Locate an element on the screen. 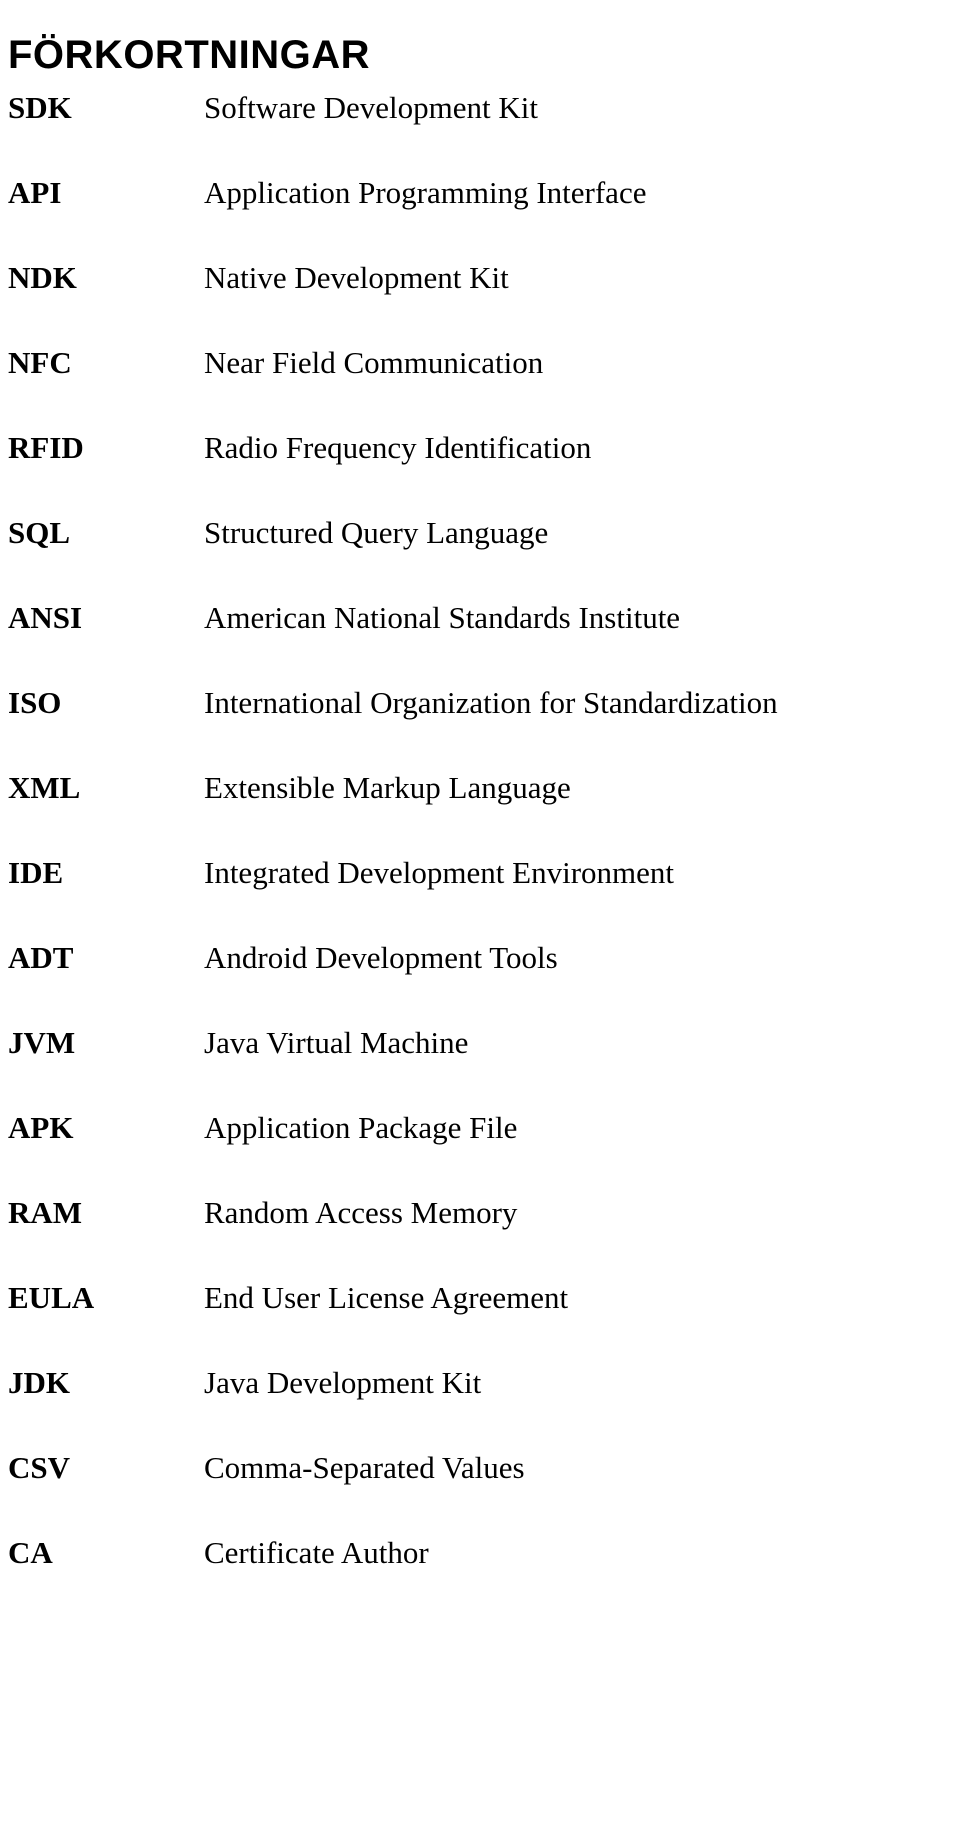 The width and height of the screenshot is (960, 1845). abbreviation-definition: Structured Query Language is located at coordinates (376, 532).